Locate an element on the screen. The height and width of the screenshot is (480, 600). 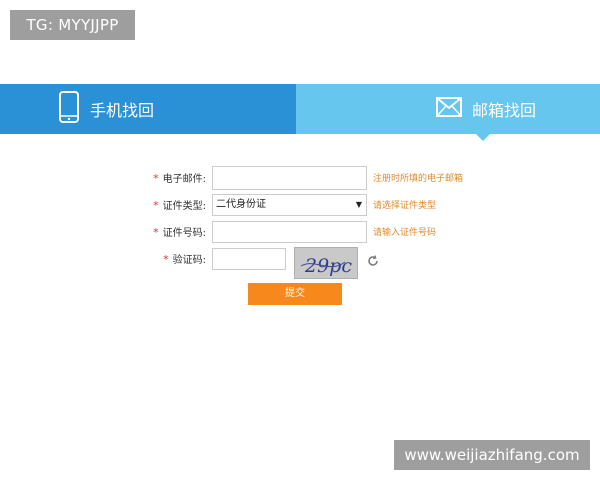
tab-phone-recovery: 手机找回 is located at coordinates (148, 109).